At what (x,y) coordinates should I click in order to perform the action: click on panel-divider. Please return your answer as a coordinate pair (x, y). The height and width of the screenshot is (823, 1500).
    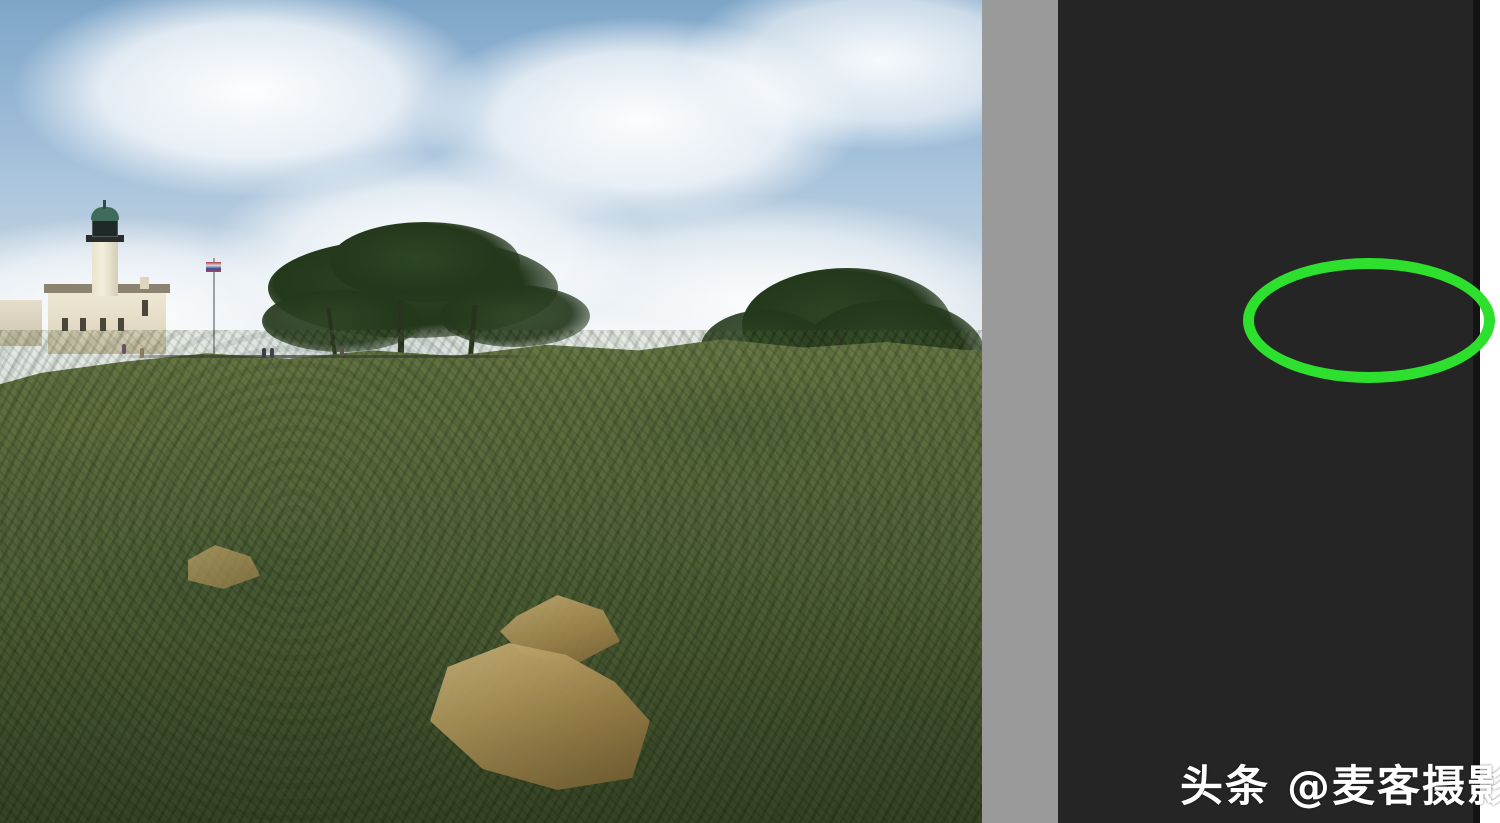
    Looking at the image, I should click on (1020, 411).